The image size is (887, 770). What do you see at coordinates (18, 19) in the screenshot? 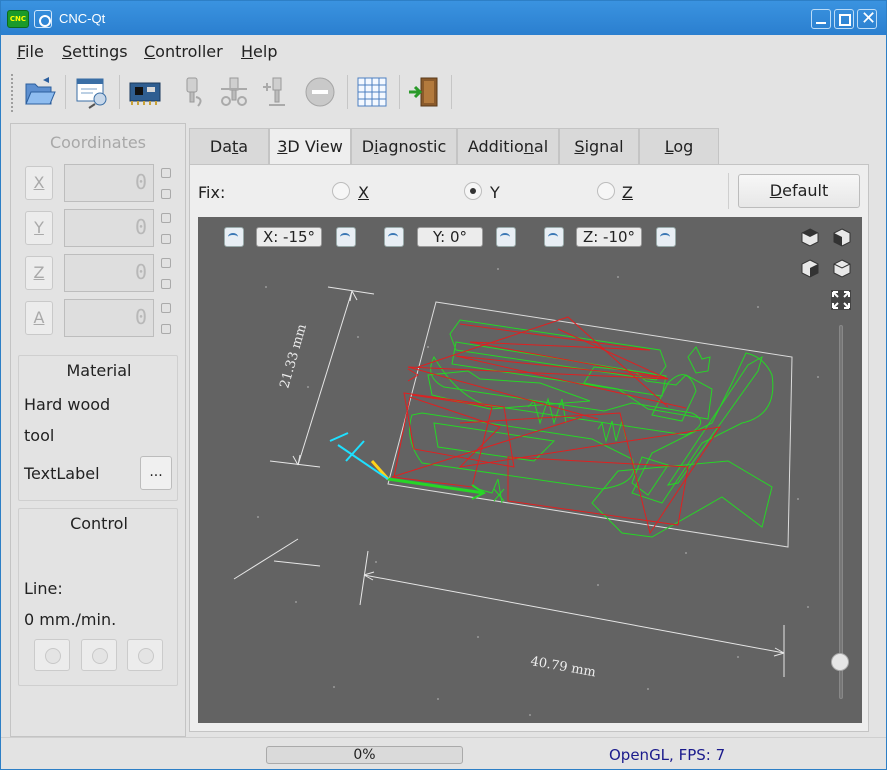
I see `app-icon: CNC` at bounding box center [18, 19].